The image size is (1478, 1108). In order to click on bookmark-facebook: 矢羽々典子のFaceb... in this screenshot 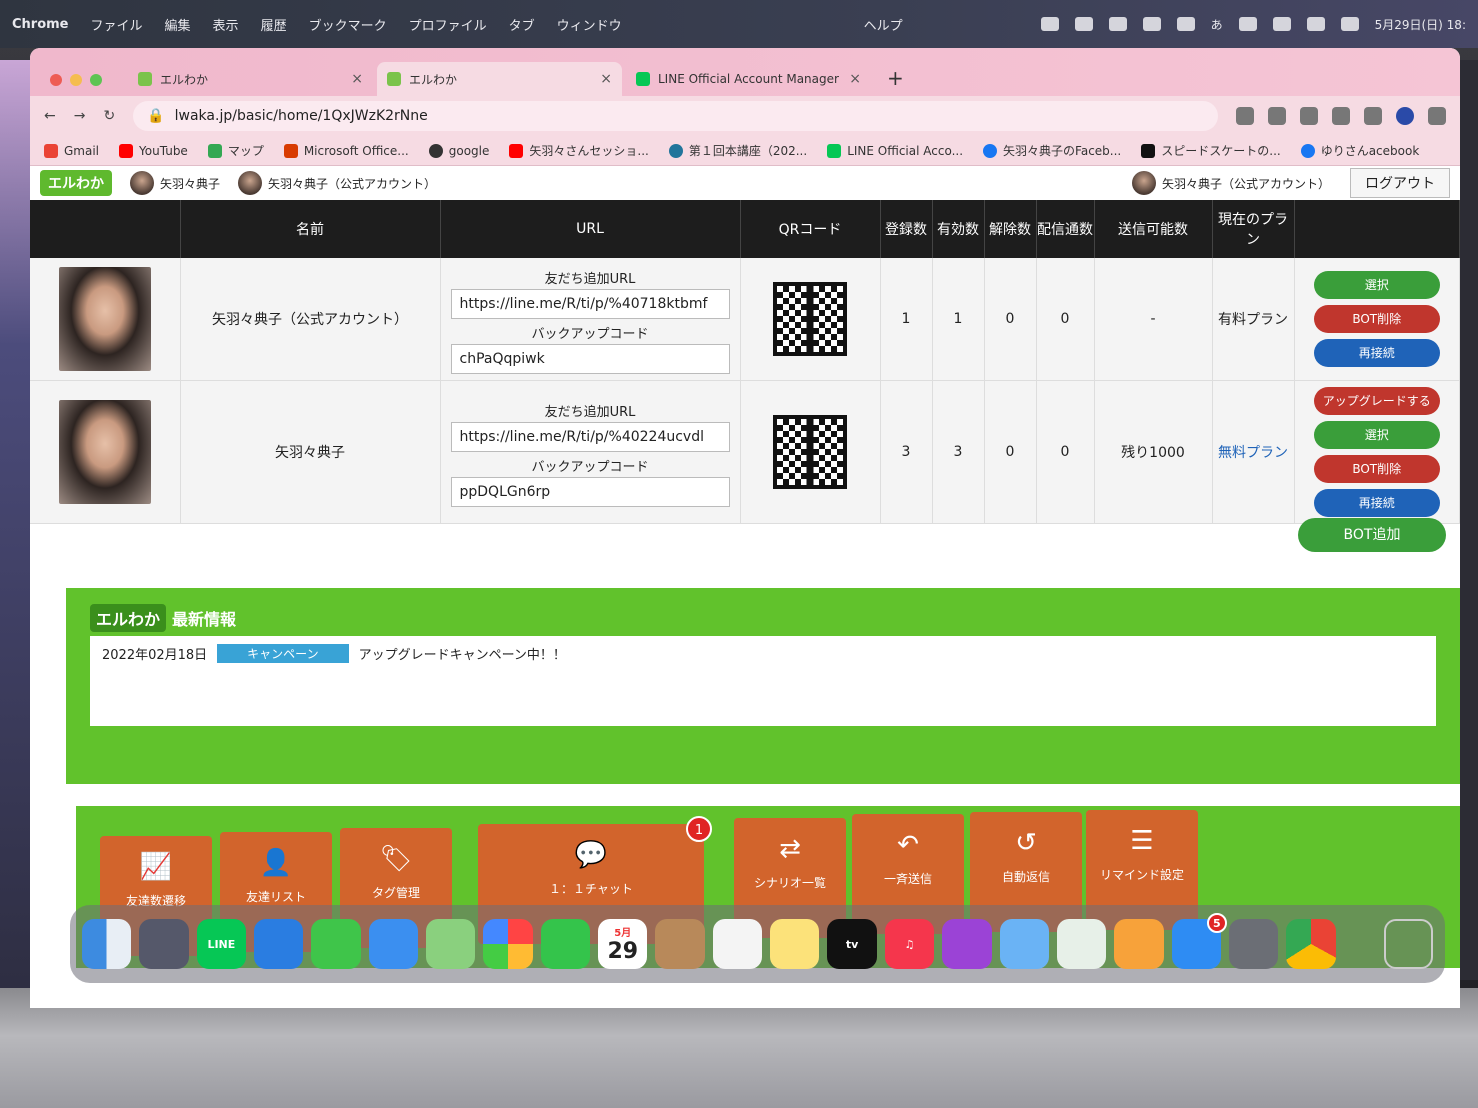, I will do `click(1052, 150)`.